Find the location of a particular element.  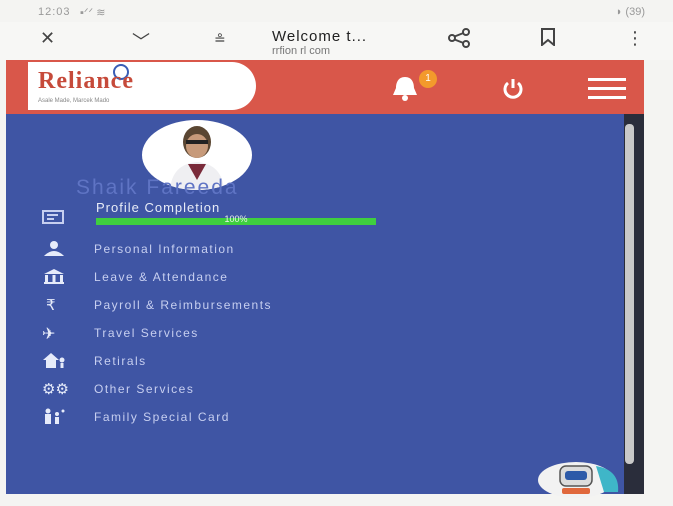

menu-label: Family Special Card is located at coordinates (162, 417).